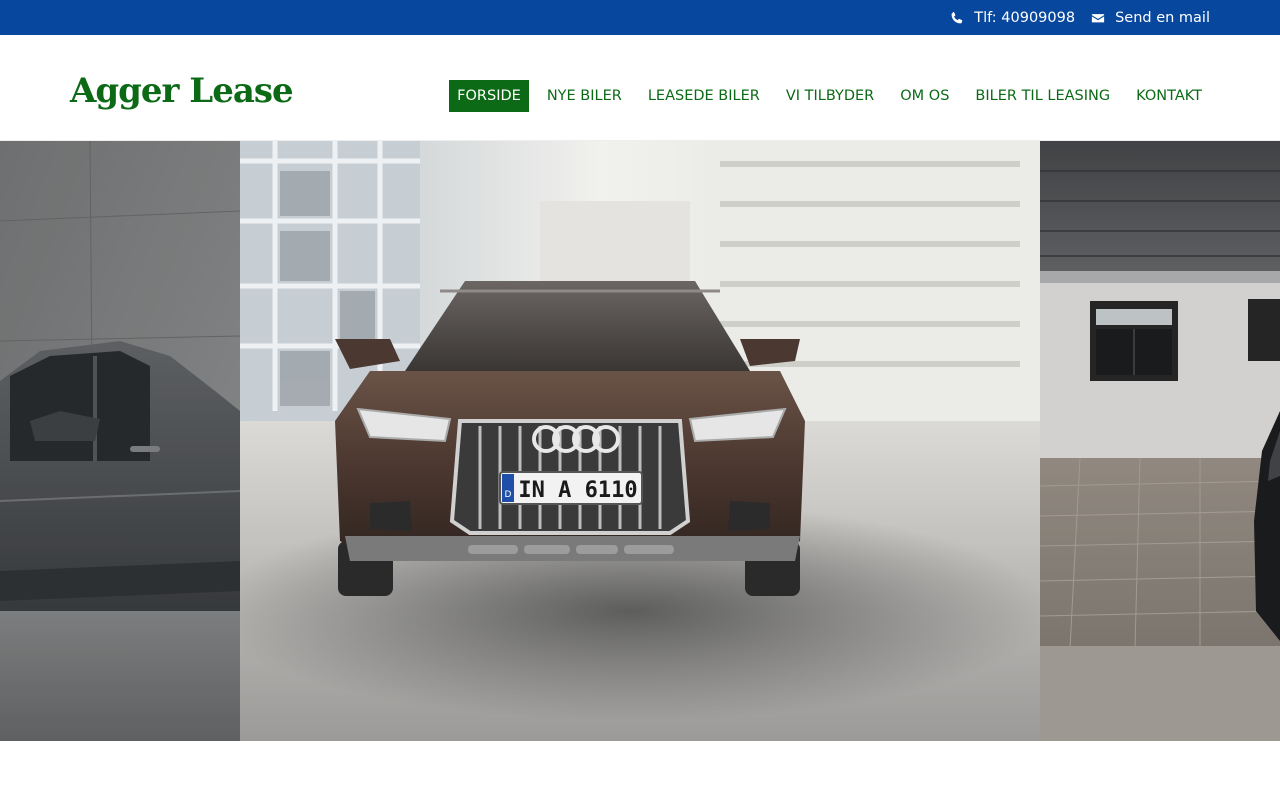 This screenshot has height=800, width=1280. Describe the element at coordinates (1162, 17) in the screenshot. I see `mail-label: Send en mail` at that location.